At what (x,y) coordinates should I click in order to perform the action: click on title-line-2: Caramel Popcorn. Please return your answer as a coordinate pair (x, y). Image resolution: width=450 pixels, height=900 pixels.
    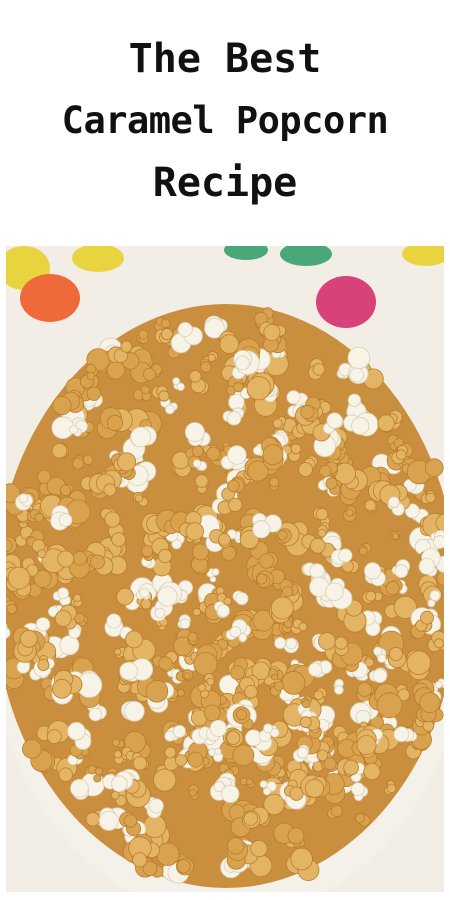
    Looking at the image, I should click on (225, 120).